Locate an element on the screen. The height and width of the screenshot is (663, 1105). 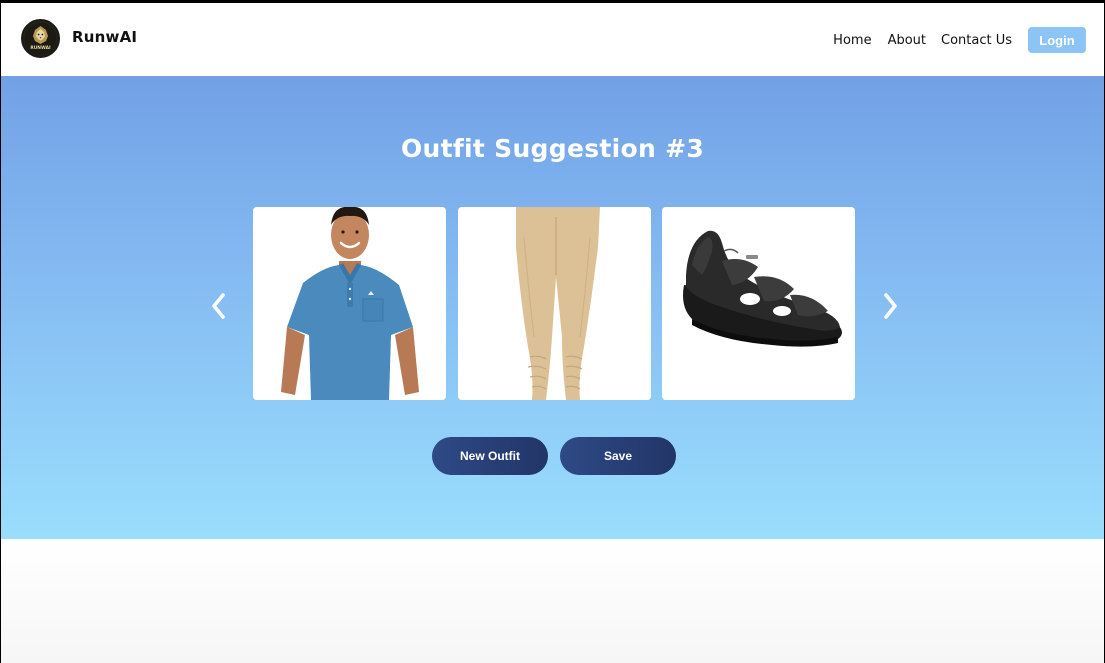
page-title: Outfit Suggestion #3 is located at coordinates (552, 148).